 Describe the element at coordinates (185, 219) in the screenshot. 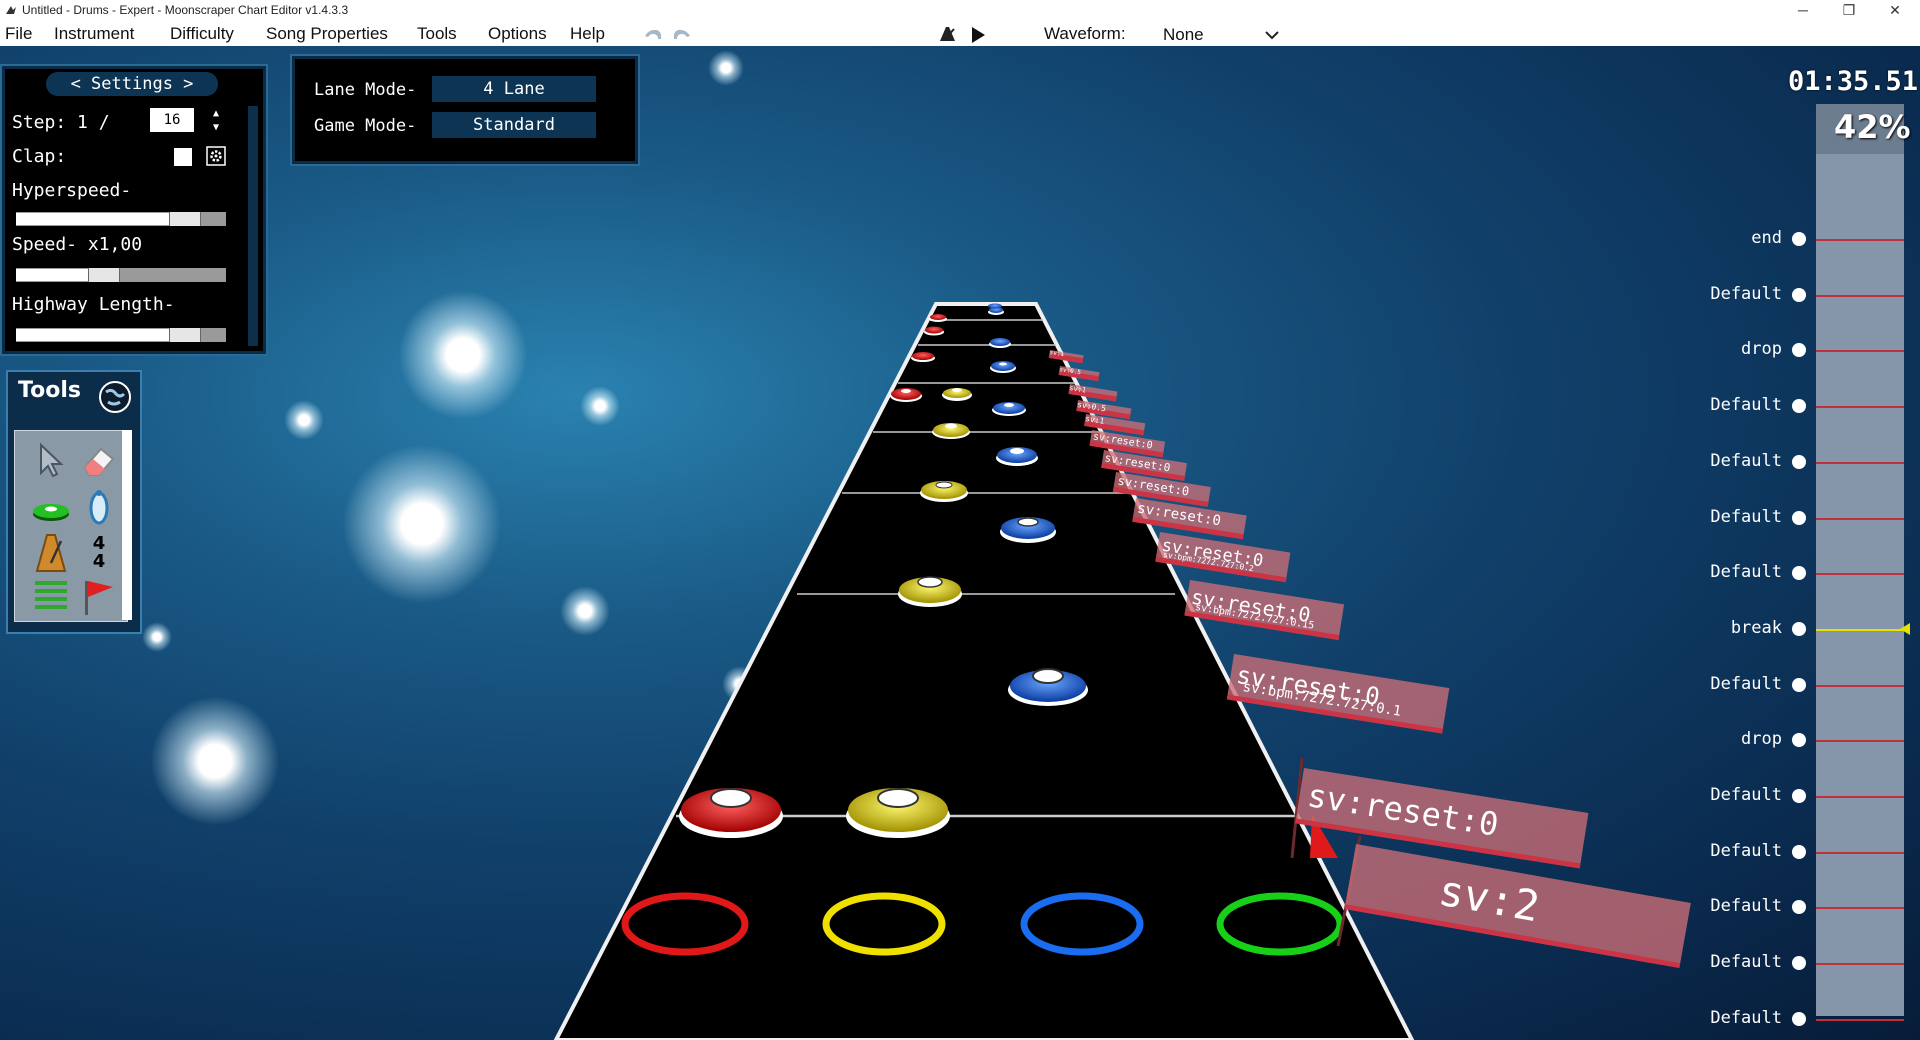

I see `hyperspeed-thumb` at that location.